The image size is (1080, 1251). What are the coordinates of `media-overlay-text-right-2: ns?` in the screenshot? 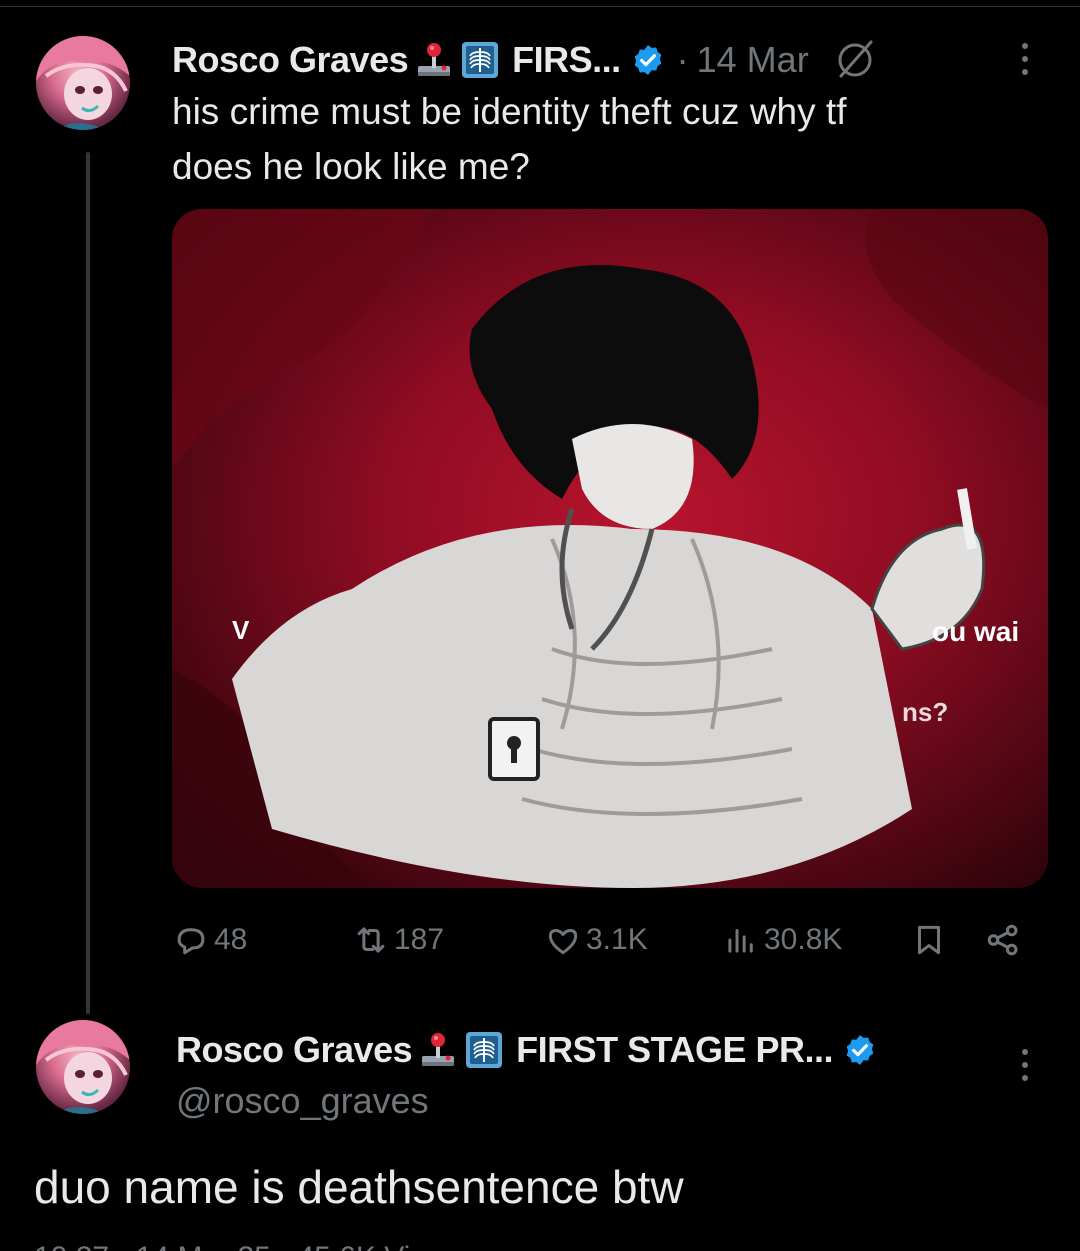 It's located at (925, 712).